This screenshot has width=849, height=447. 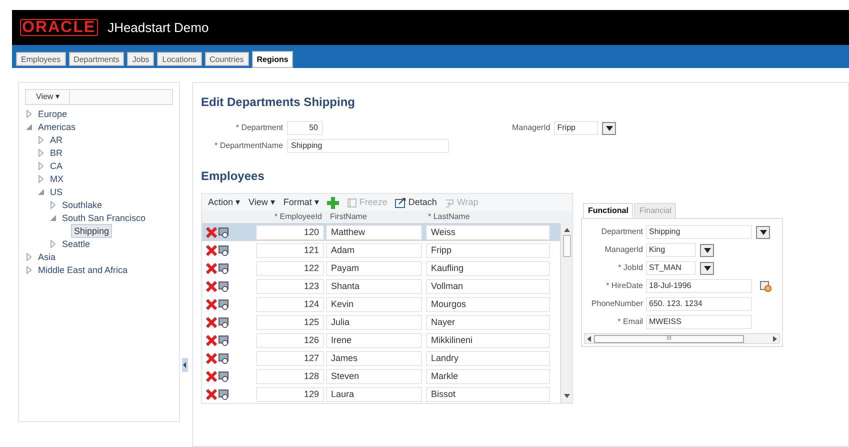 What do you see at coordinates (140, 59) in the screenshot?
I see `nav-tab: Jobs` at bounding box center [140, 59].